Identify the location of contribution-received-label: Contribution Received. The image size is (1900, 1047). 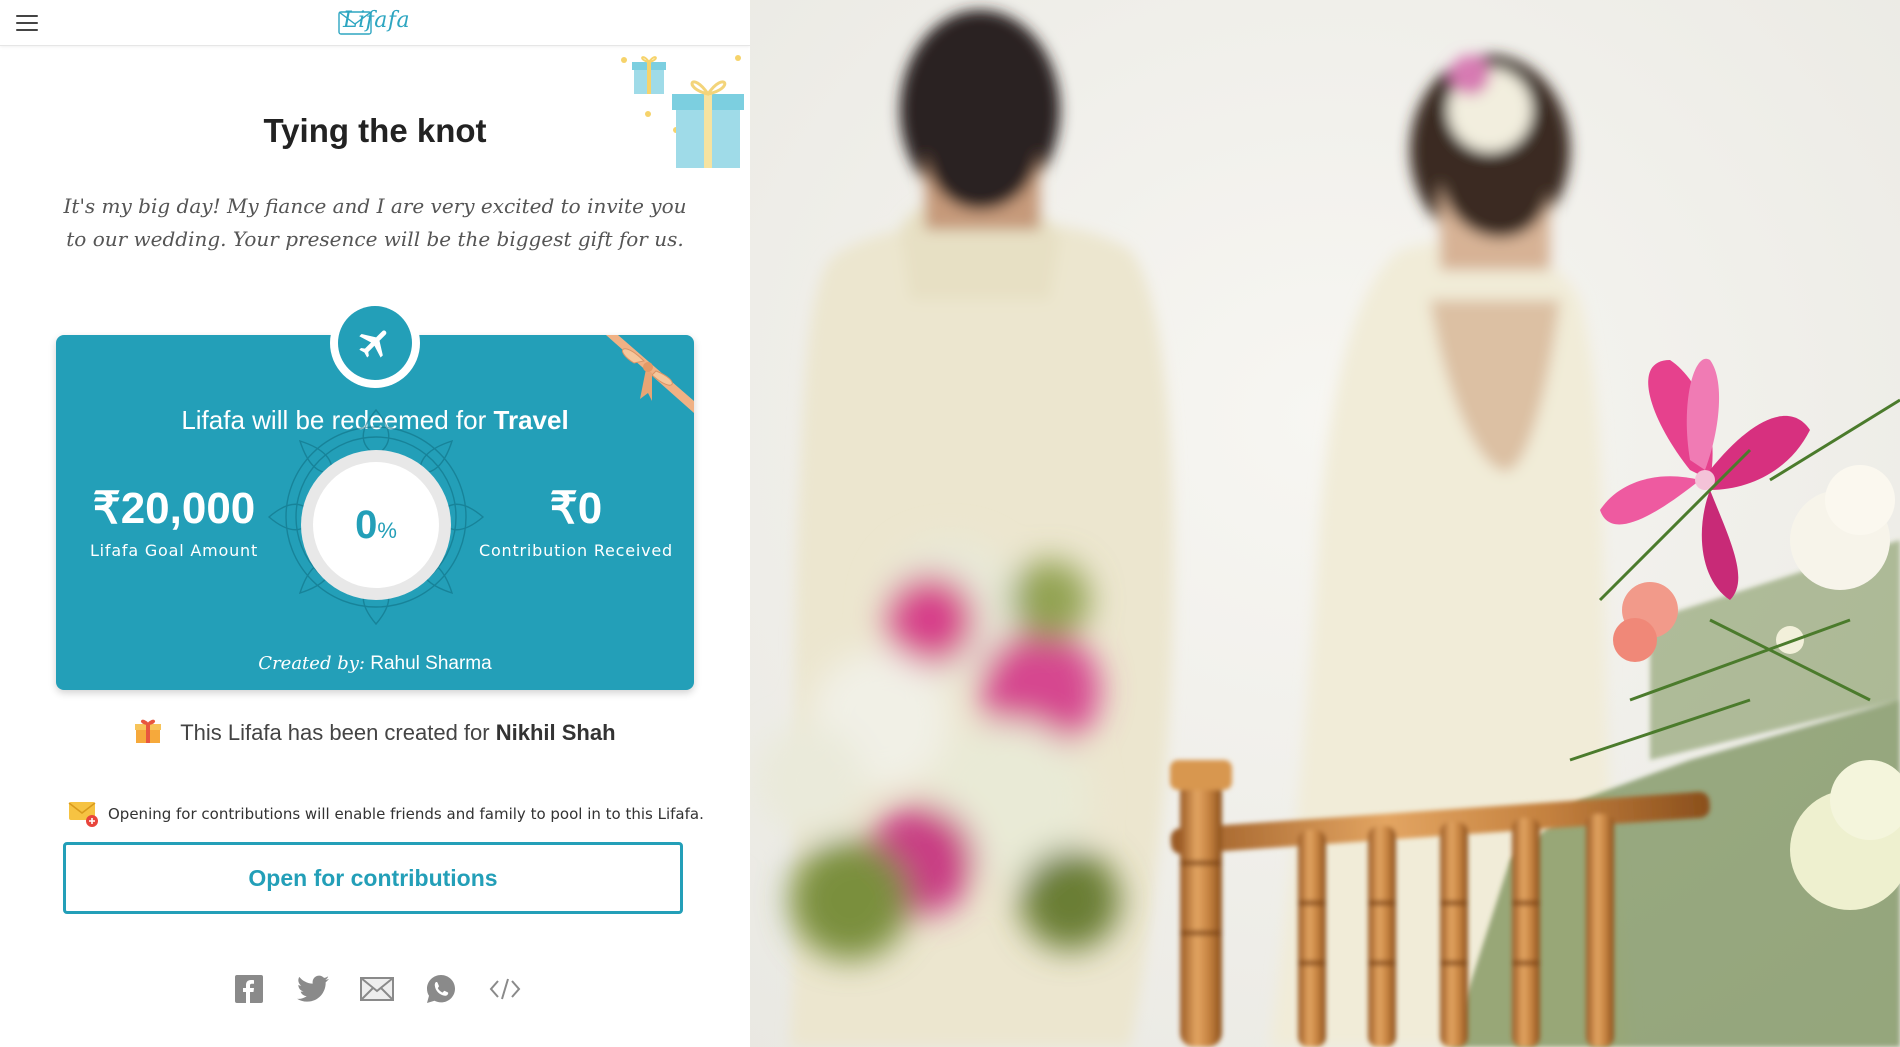
(576, 550).